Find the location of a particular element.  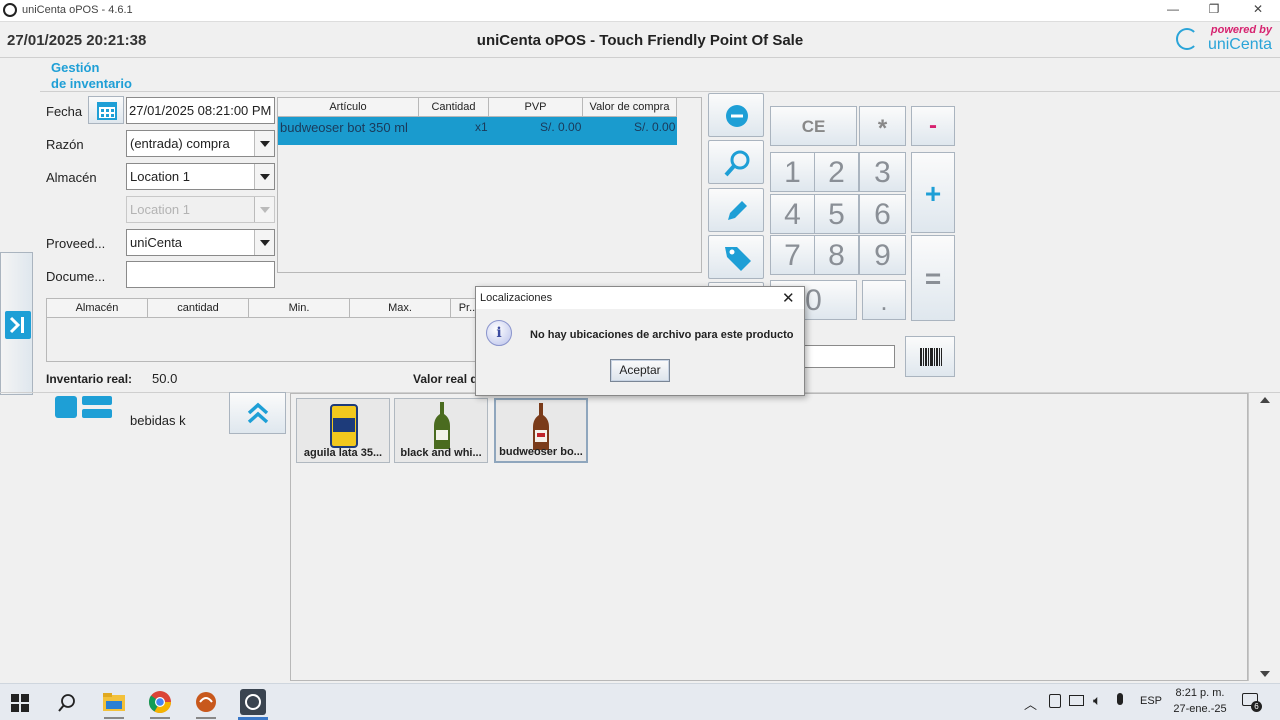

almacen-label: Almacén is located at coordinates (71, 177).